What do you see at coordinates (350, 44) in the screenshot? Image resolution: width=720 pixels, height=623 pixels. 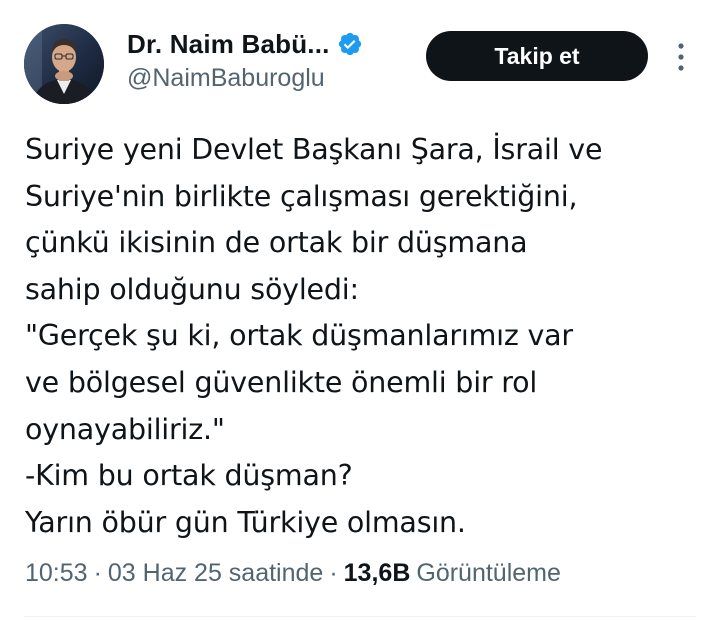 I see `verified-badge-icon` at bounding box center [350, 44].